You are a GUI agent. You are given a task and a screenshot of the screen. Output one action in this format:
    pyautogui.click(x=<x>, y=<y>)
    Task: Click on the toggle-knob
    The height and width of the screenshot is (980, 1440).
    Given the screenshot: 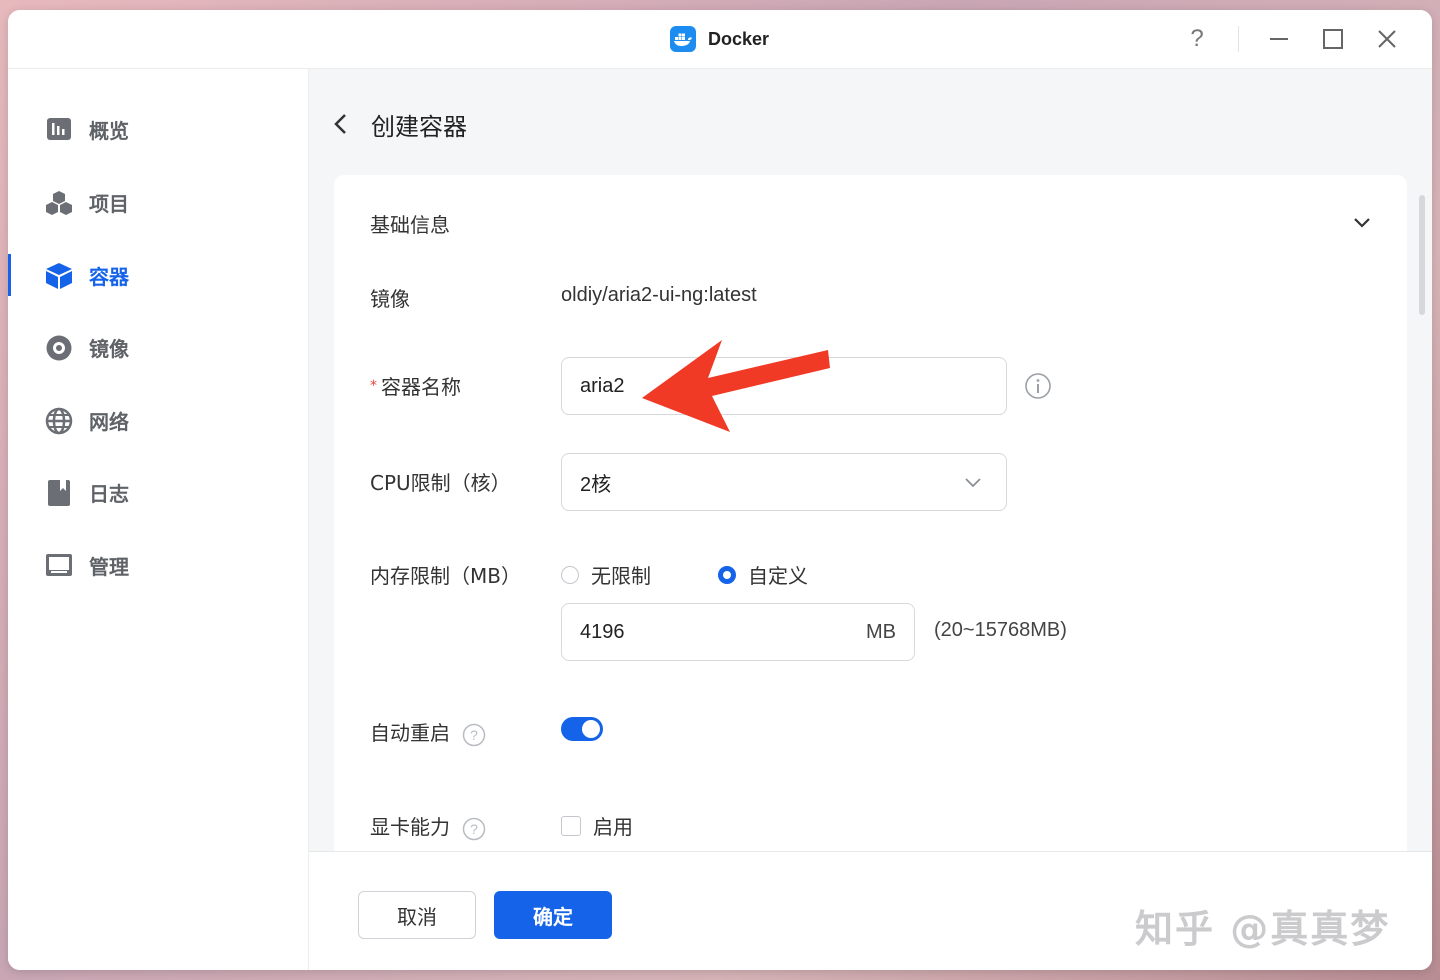 What is the action you would take?
    pyautogui.click(x=591, y=729)
    